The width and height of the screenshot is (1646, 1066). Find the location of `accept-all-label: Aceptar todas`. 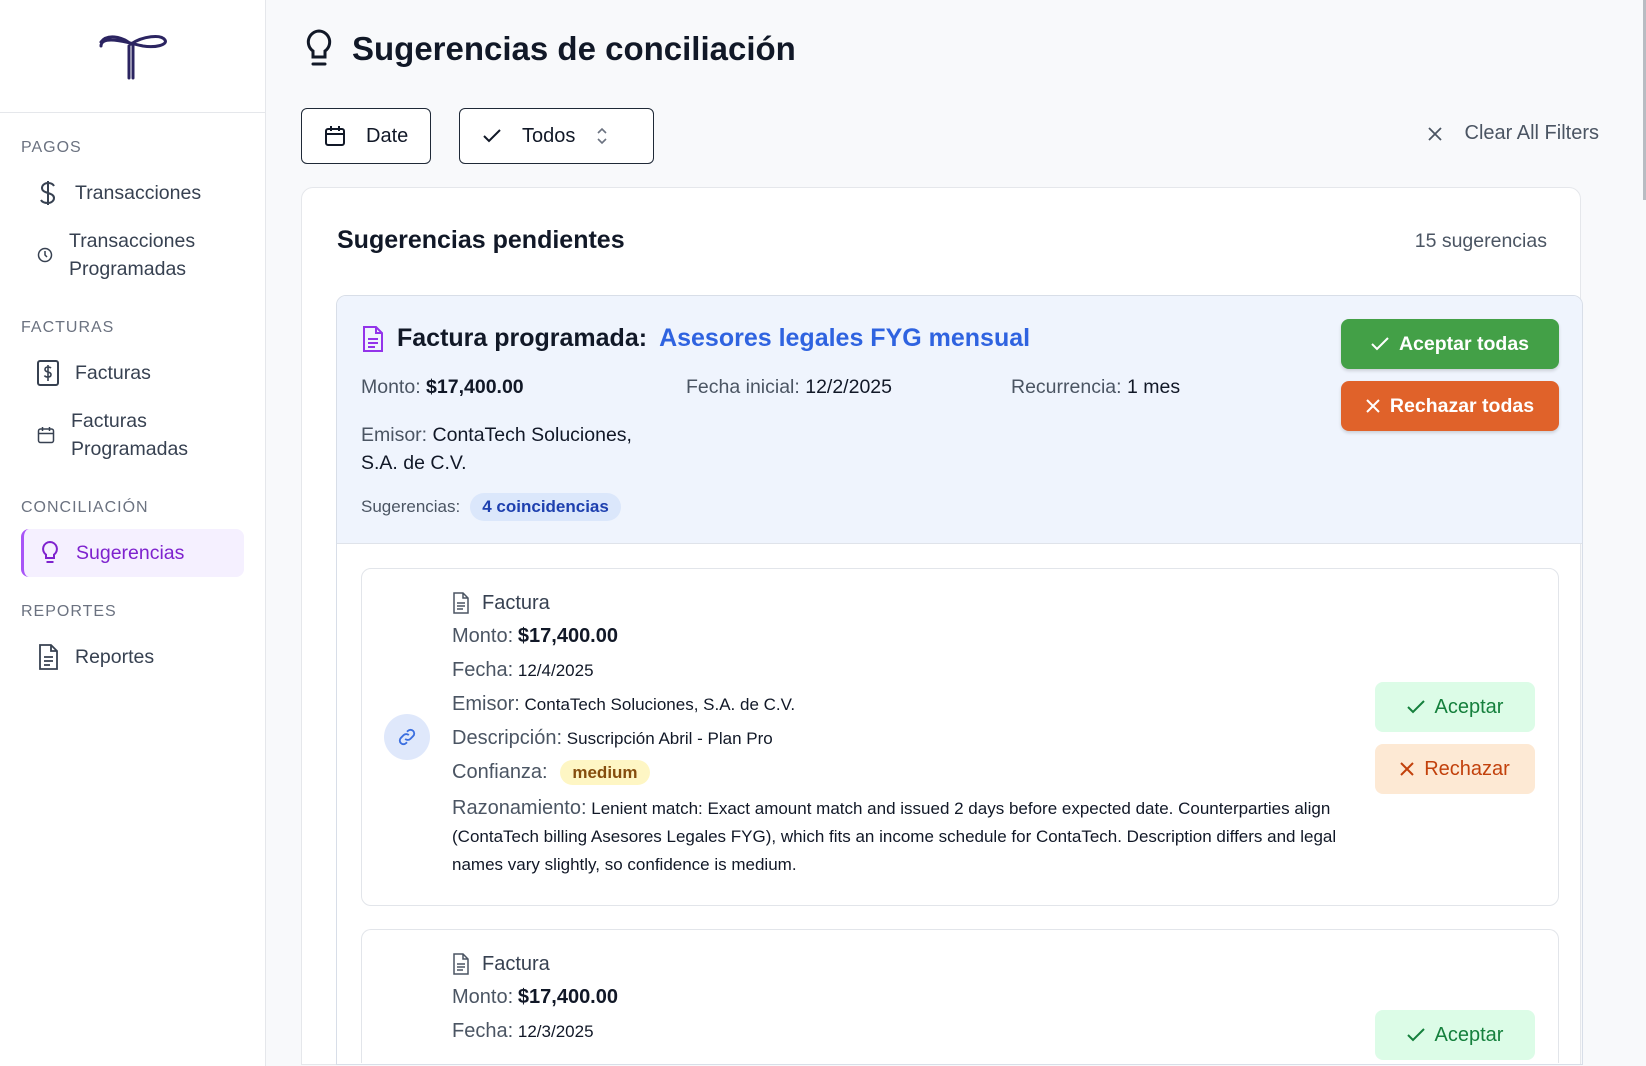

accept-all-label: Aceptar todas is located at coordinates (1464, 343).